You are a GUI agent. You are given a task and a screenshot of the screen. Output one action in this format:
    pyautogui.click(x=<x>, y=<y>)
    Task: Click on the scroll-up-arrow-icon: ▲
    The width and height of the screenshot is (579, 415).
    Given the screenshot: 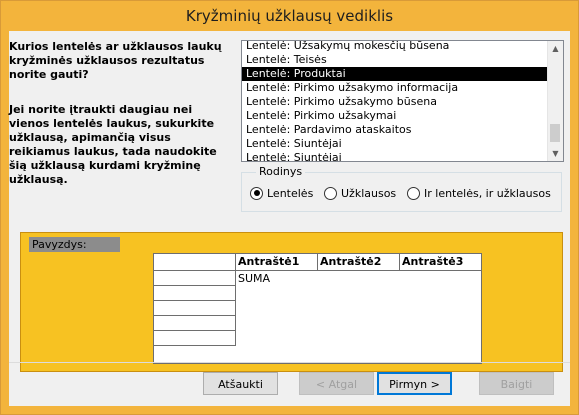 What is the action you would take?
    pyautogui.click(x=555, y=48)
    